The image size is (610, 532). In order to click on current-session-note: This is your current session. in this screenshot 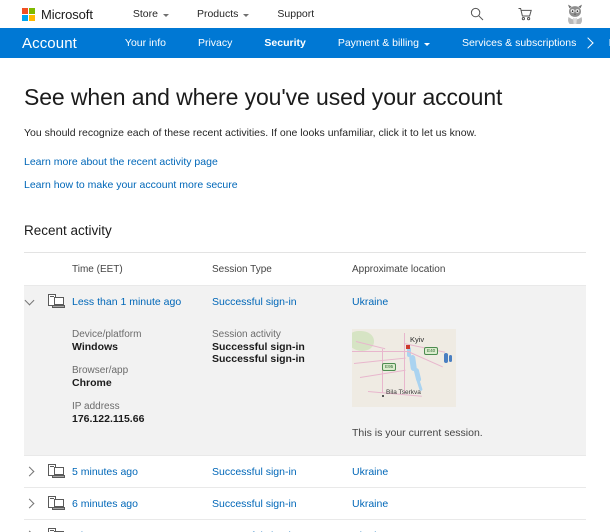, I will do `click(417, 433)`.